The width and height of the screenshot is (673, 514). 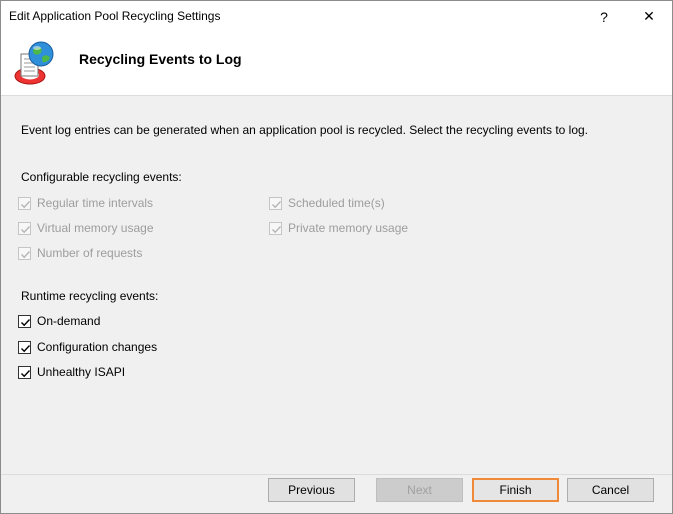 I want to click on runtime-events-label: Runtime recycling events:, so click(x=90, y=296).